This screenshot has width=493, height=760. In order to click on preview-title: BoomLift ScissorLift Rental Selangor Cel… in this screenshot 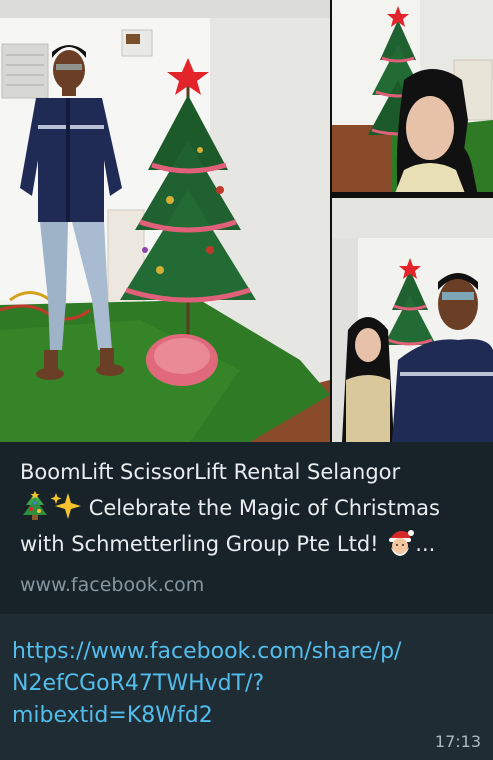, I will do `click(250, 508)`.